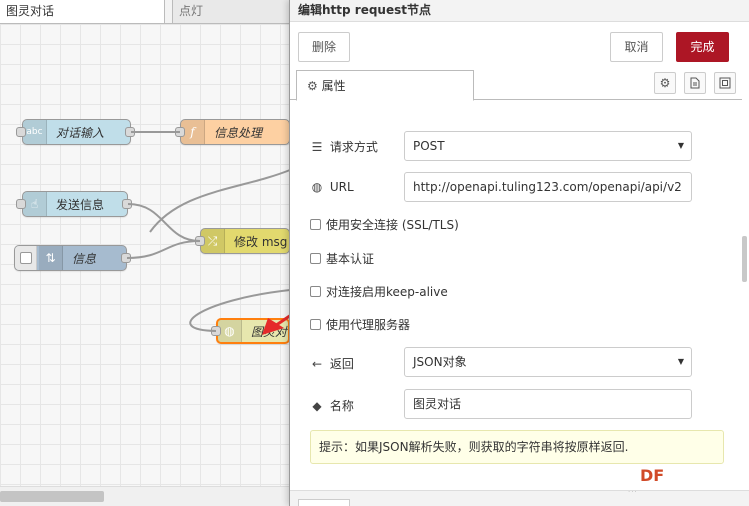 Image resolution: width=749 pixels, height=506 pixels. What do you see at coordinates (517, 447) in the screenshot?
I see `json-tip: 提示：如果JSON解析失败，则获取的字符串将按原样返回.` at bounding box center [517, 447].